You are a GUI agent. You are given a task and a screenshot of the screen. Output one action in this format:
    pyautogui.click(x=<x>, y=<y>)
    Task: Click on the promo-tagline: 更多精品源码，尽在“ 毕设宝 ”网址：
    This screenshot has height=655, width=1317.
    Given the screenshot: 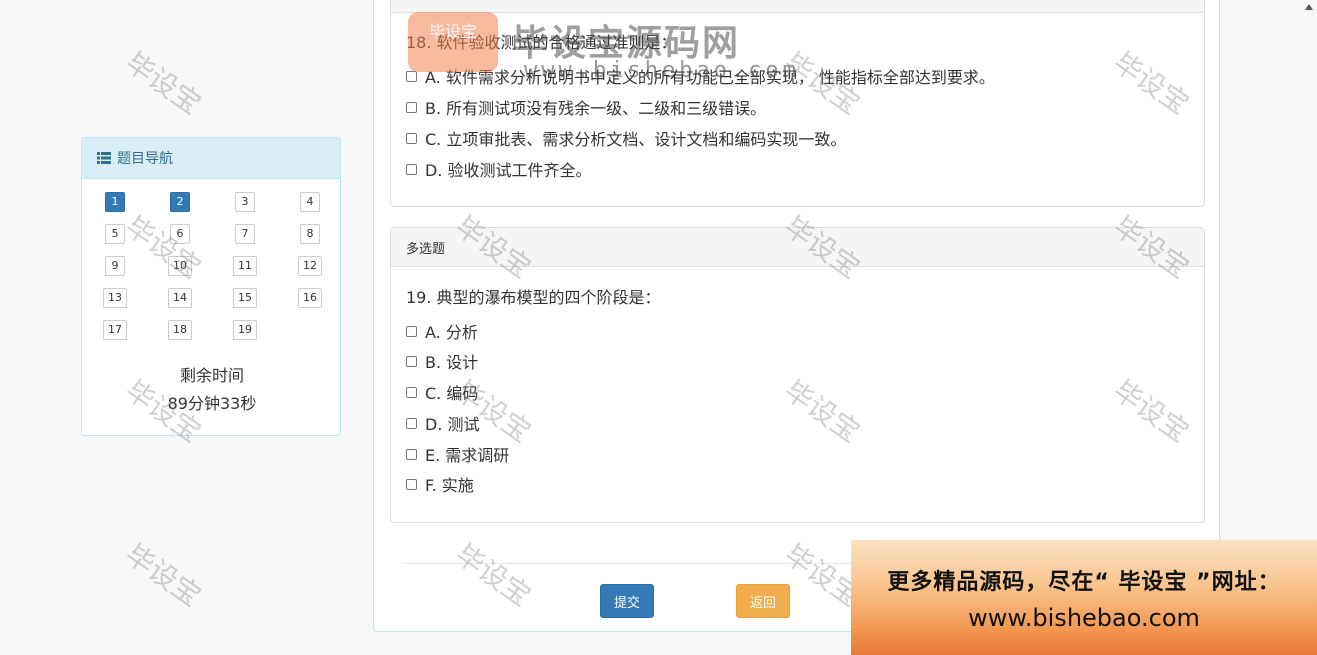 What is the action you would take?
    pyautogui.click(x=1084, y=582)
    